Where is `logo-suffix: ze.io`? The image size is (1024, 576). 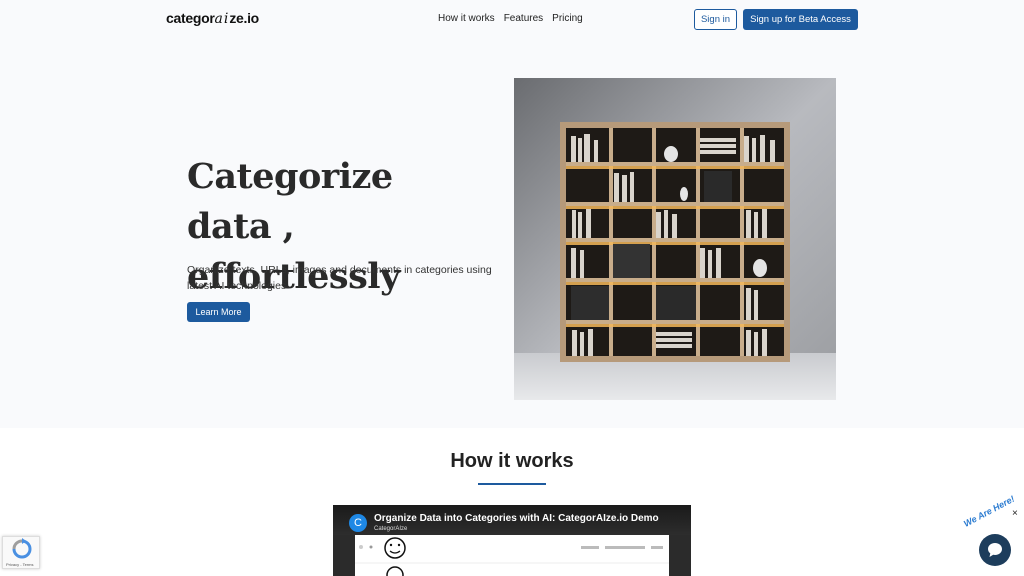
logo-suffix: ze.io is located at coordinates (244, 18).